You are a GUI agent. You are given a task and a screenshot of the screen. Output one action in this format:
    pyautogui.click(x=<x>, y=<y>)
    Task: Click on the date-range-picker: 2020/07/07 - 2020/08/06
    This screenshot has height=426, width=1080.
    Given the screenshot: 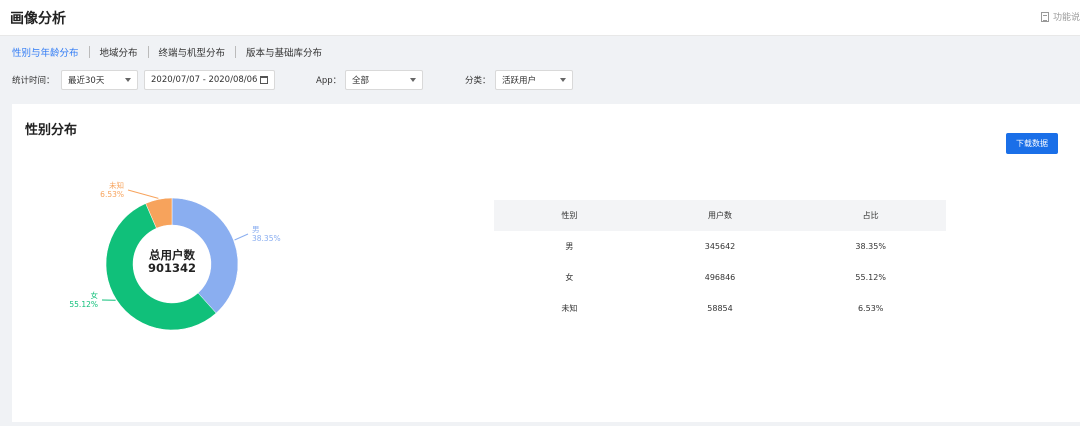 What is the action you would take?
    pyautogui.click(x=209, y=80)
    